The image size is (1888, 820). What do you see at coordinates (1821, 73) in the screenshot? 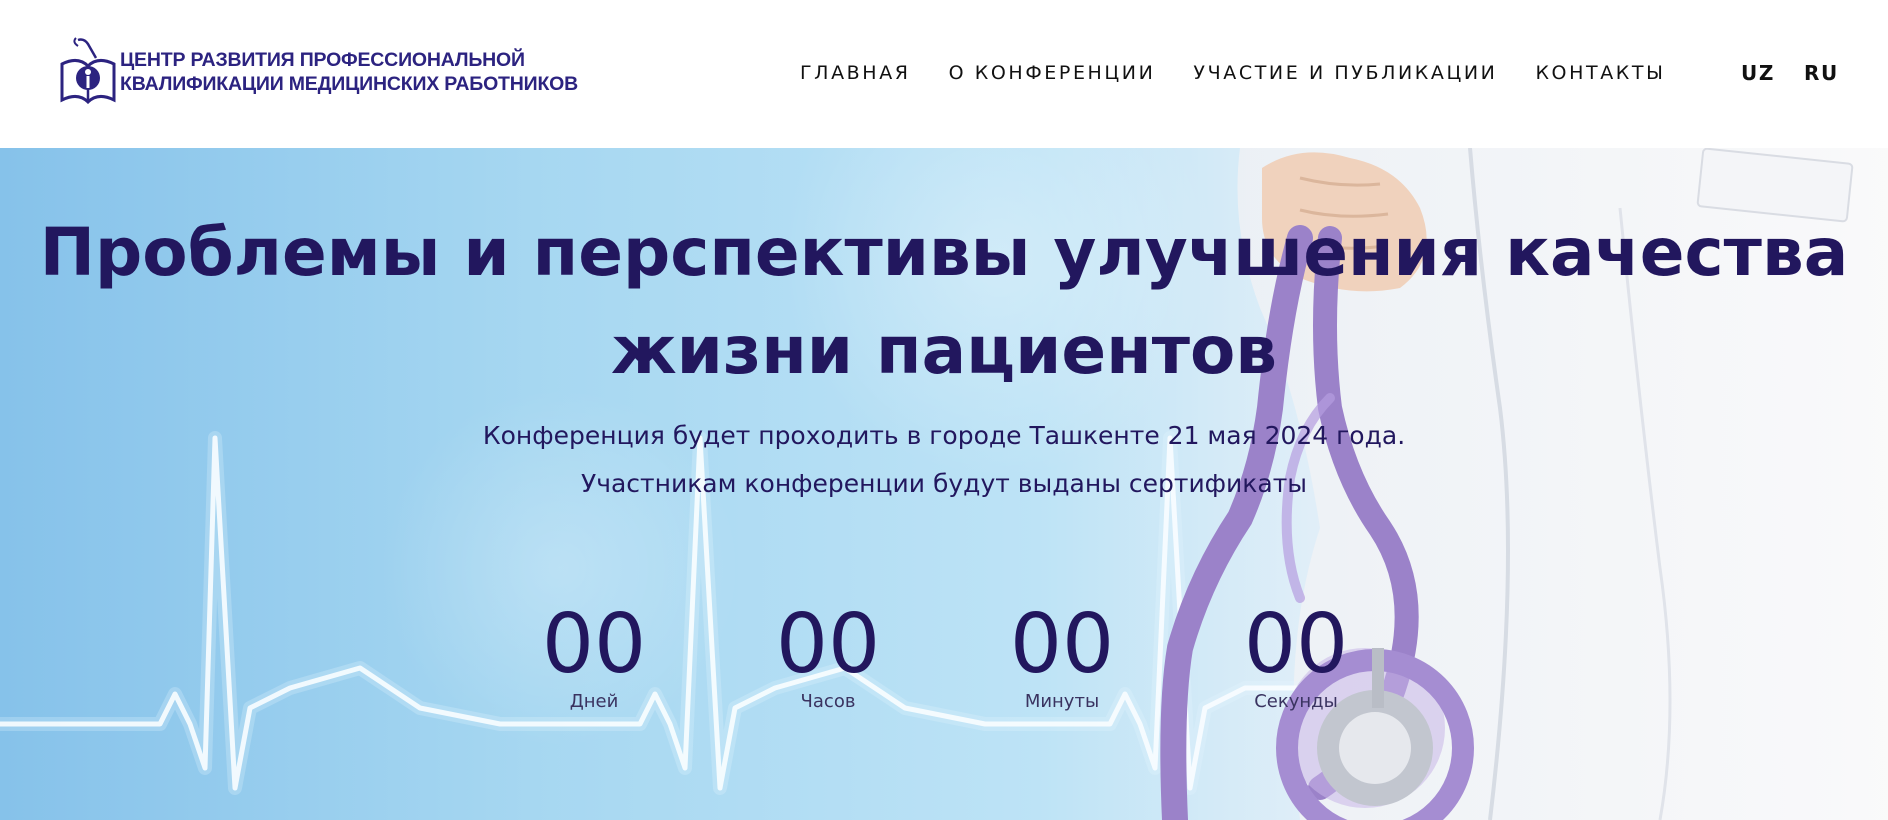
I see `lang-ru-link: RU` at bounding box center [1821, 73].